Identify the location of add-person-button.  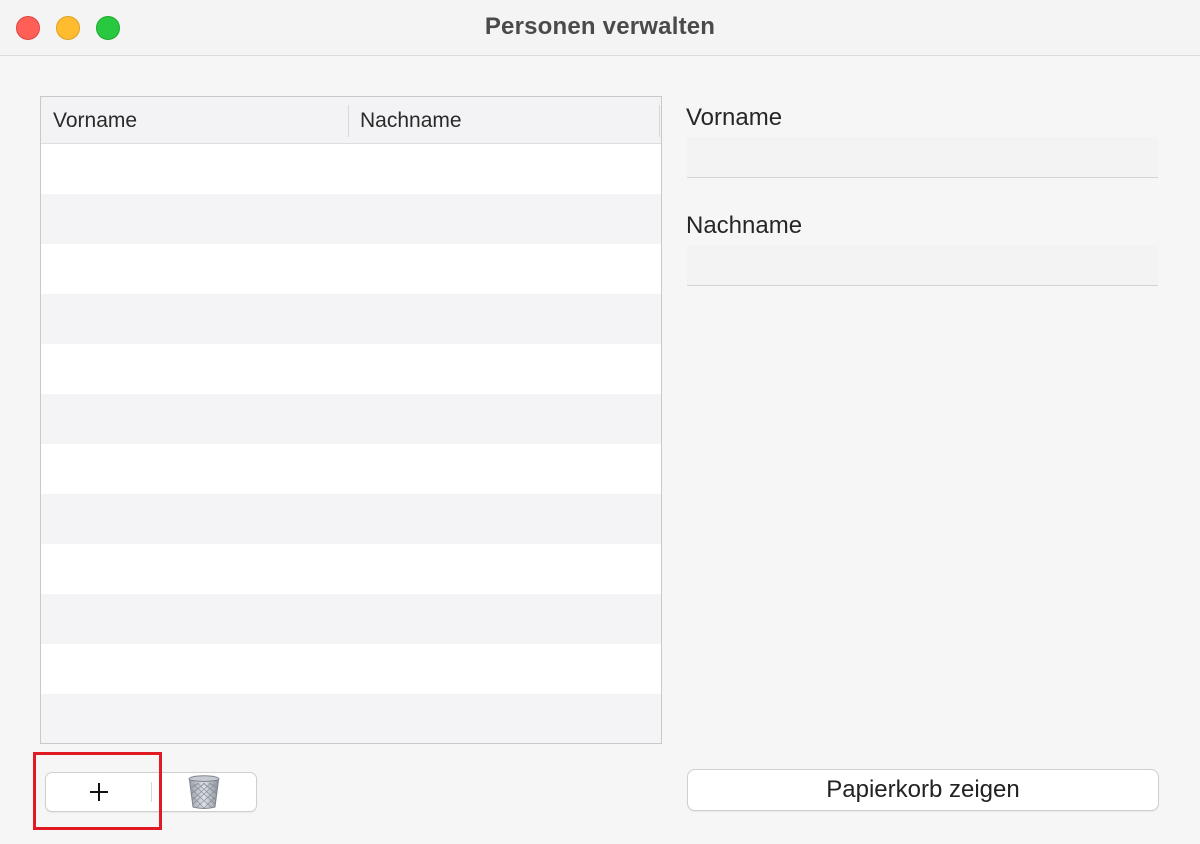
(98, 792).